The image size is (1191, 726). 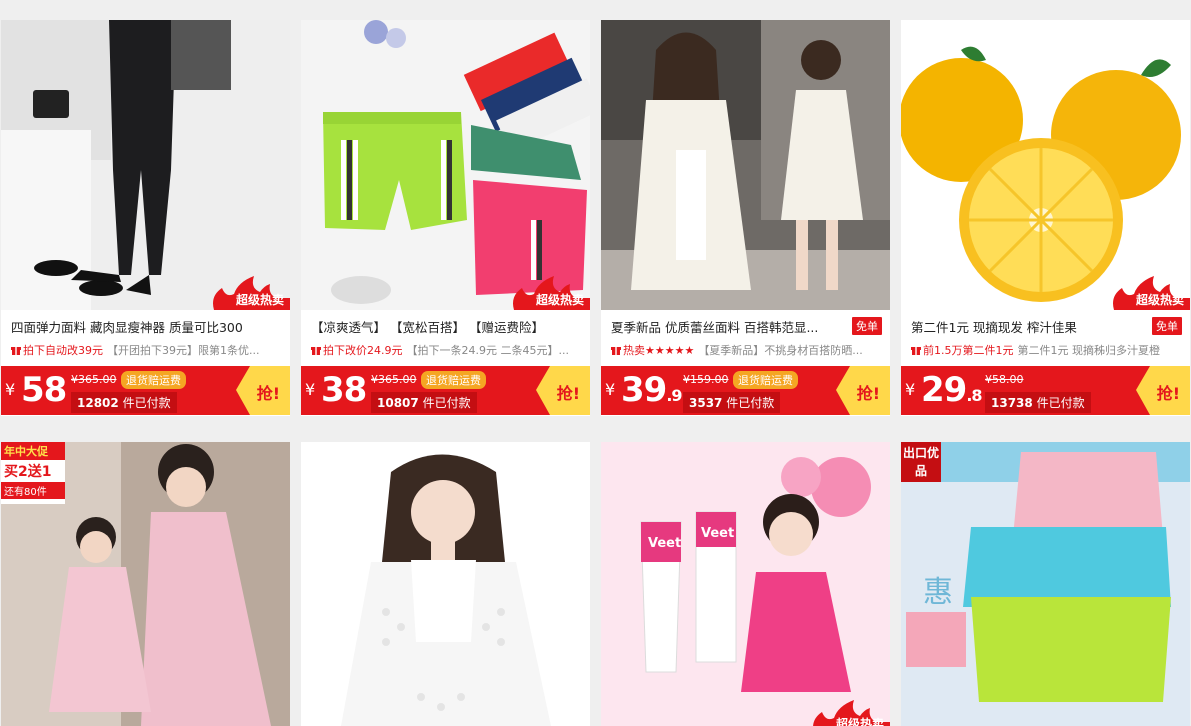 I want to click on product-card: 年中大促 买2送1 还有80件, so click(x=145, y=584).